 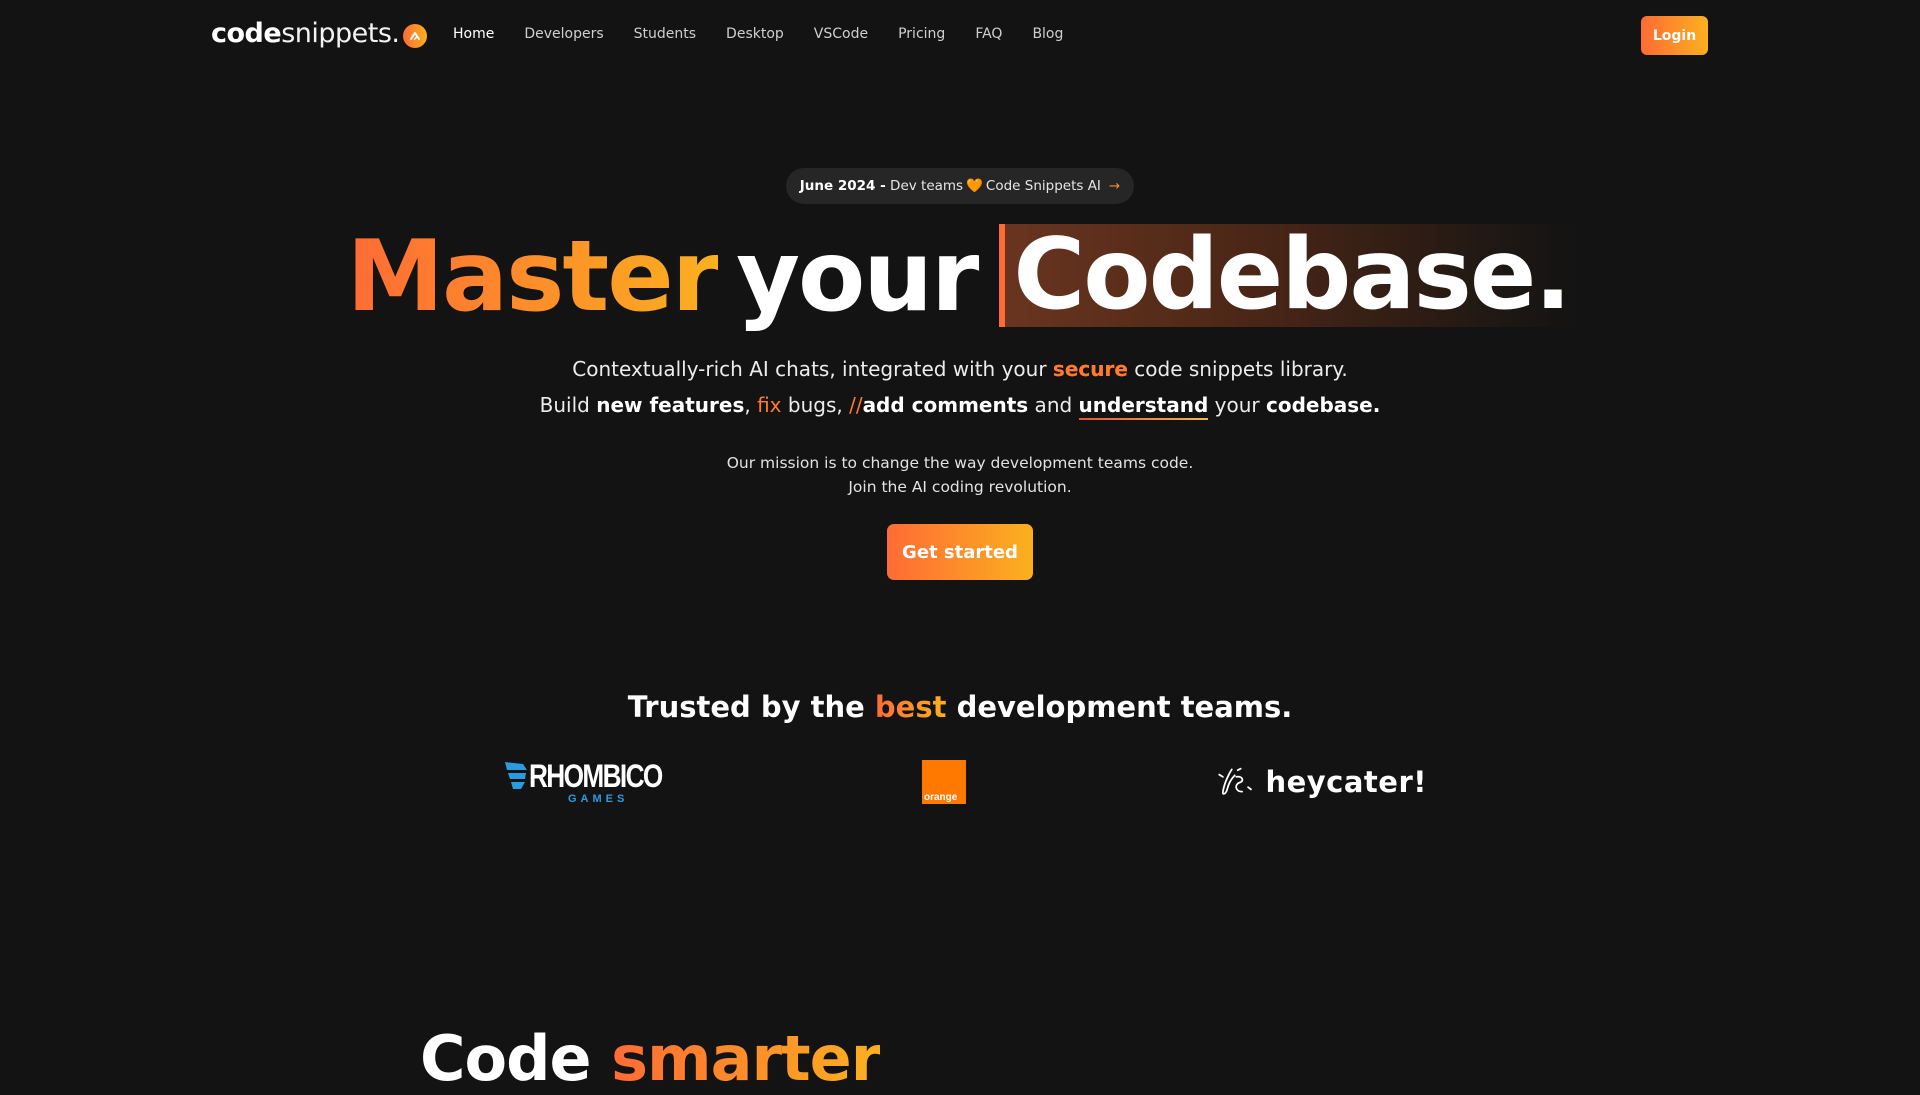 I want to click on subtitle1-after: code snippets library., so click(x=1237, y=369).